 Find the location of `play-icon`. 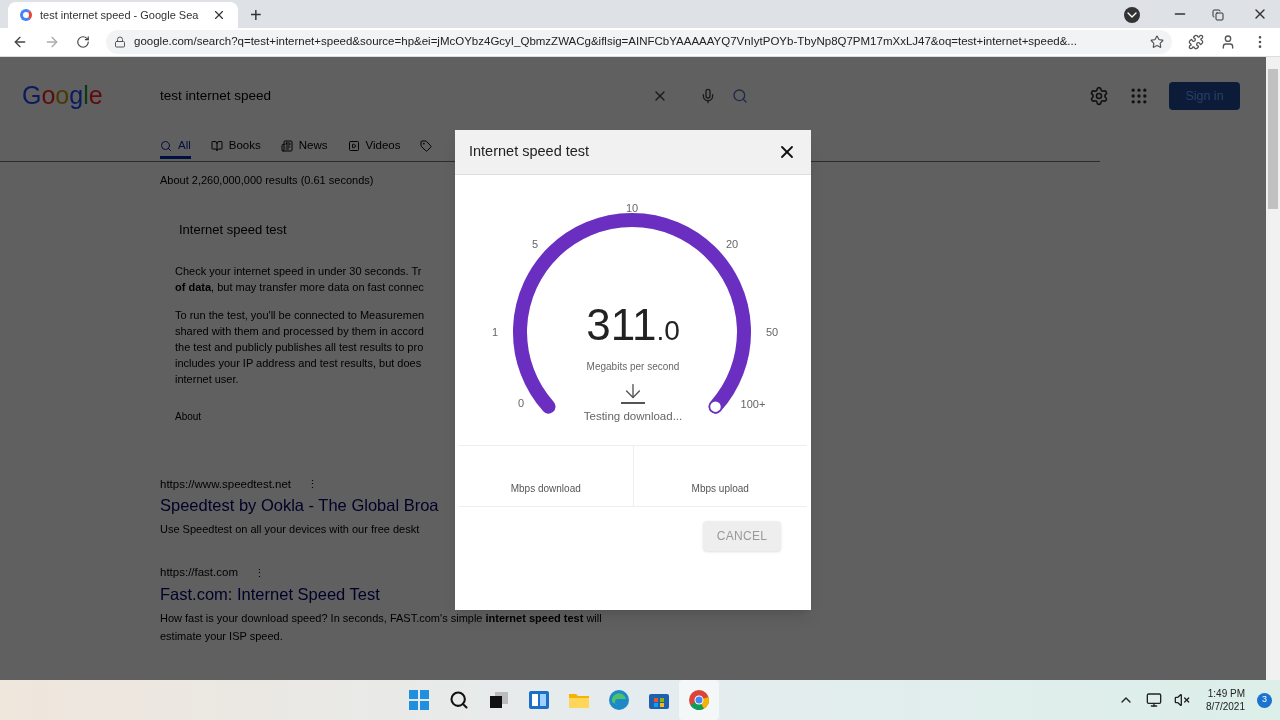

play-icon is located at coordinates (353, 145).